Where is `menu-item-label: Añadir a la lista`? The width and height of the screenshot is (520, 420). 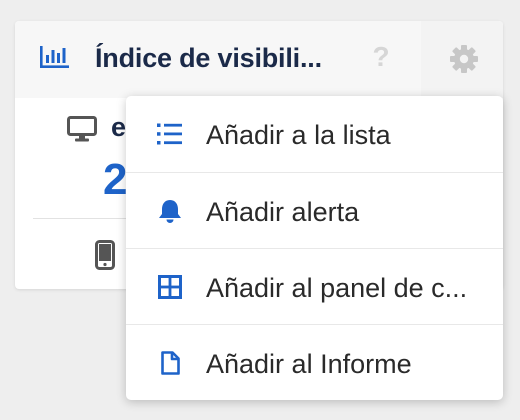 menu-item-label: Añadir a la lista is located at coordinates (298, 135).